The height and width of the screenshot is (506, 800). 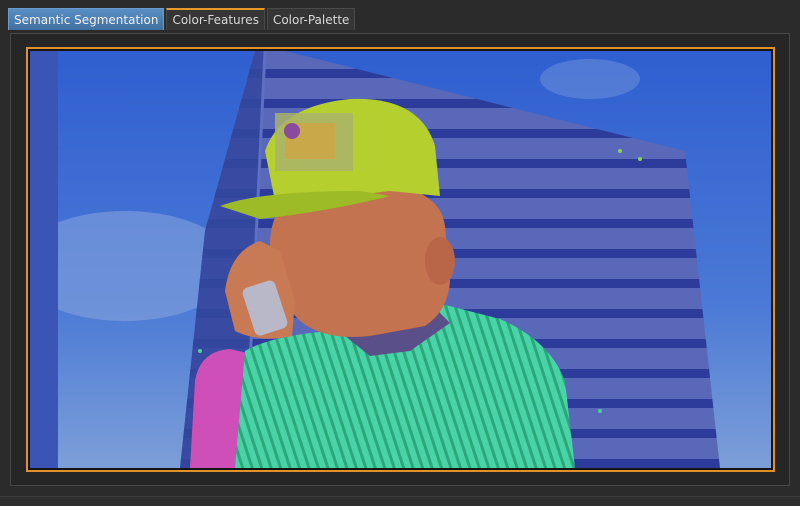 What do you see at coordinates (590, 79) in the screenshot?
I see `cloud` at bounding box center [590, 79].